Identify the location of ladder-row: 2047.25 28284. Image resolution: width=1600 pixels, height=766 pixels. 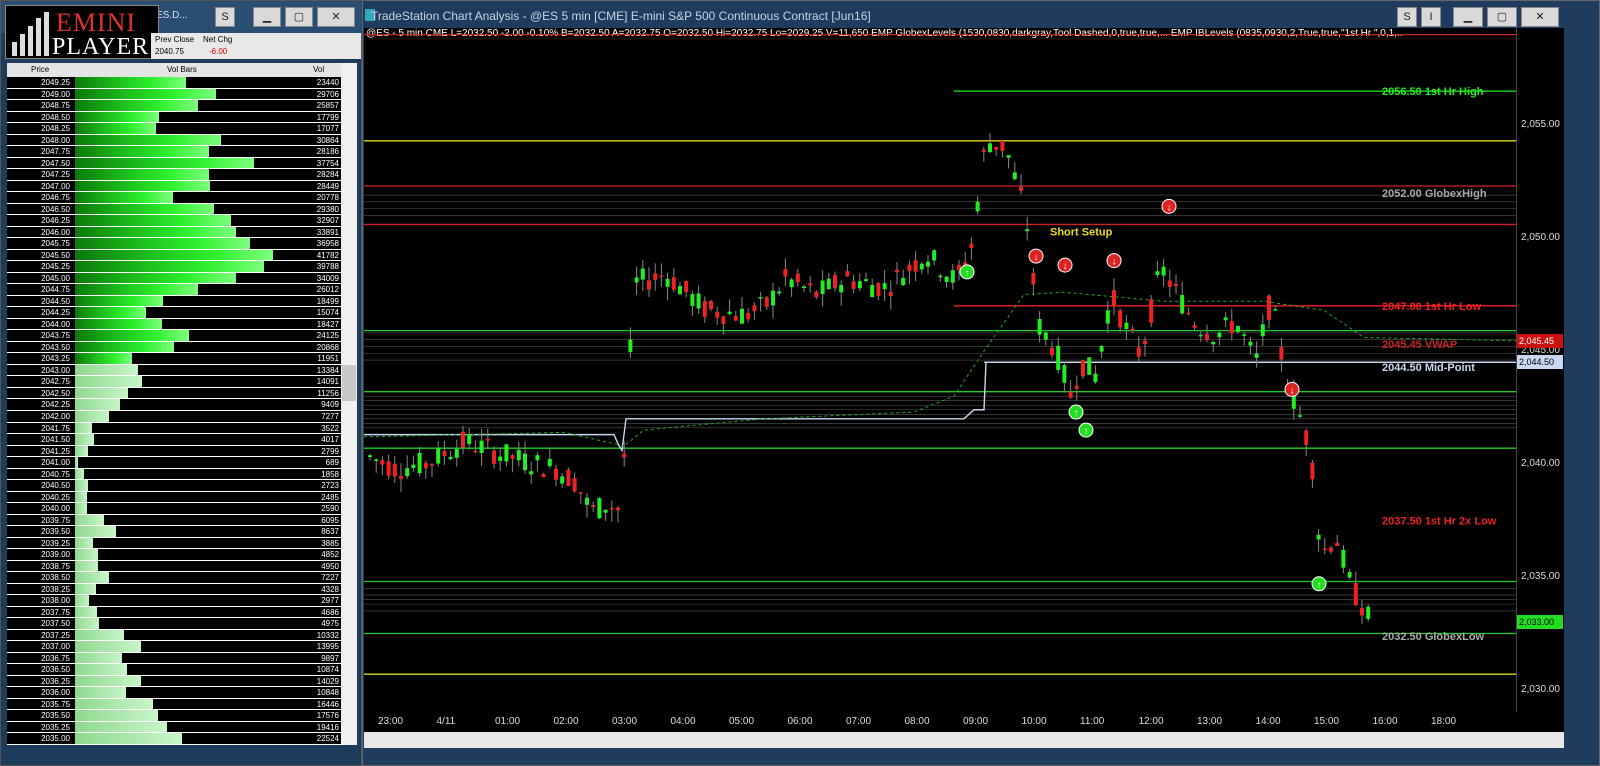
(174, 175).